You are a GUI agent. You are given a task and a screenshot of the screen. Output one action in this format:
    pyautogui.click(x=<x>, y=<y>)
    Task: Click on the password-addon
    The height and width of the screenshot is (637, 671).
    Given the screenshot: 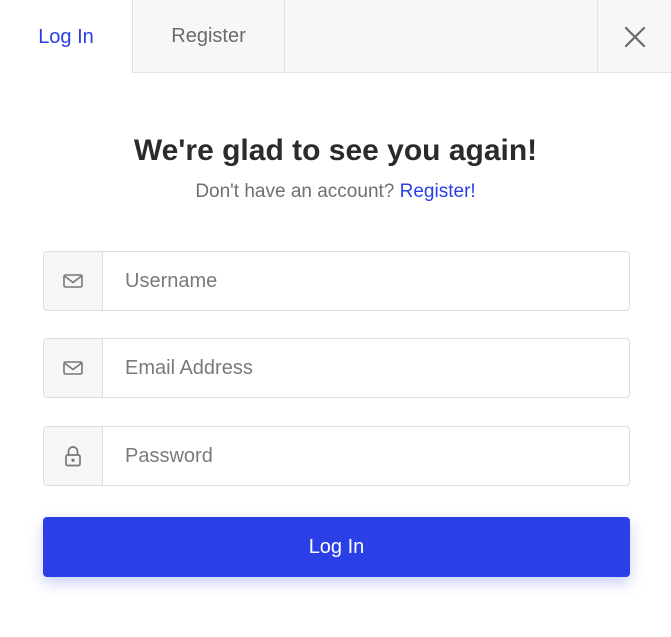 What is the action you would take?
    pyautogui.click(x=73, y=456)
    